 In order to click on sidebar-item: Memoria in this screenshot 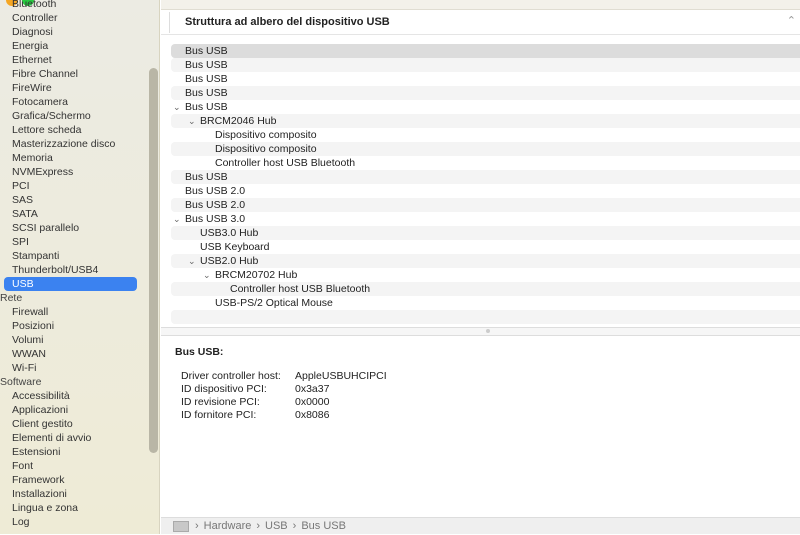, I will do `click(70, 158)`.